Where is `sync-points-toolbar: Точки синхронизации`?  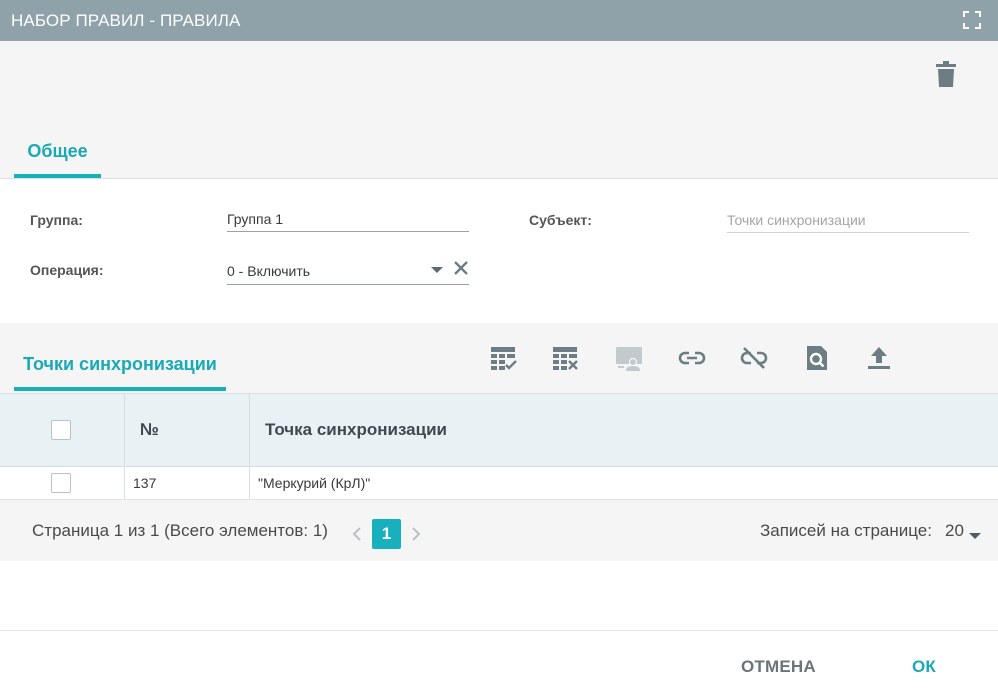
sync-points-toolbar: Точки синхронизации is located at coordinates (499, 358).